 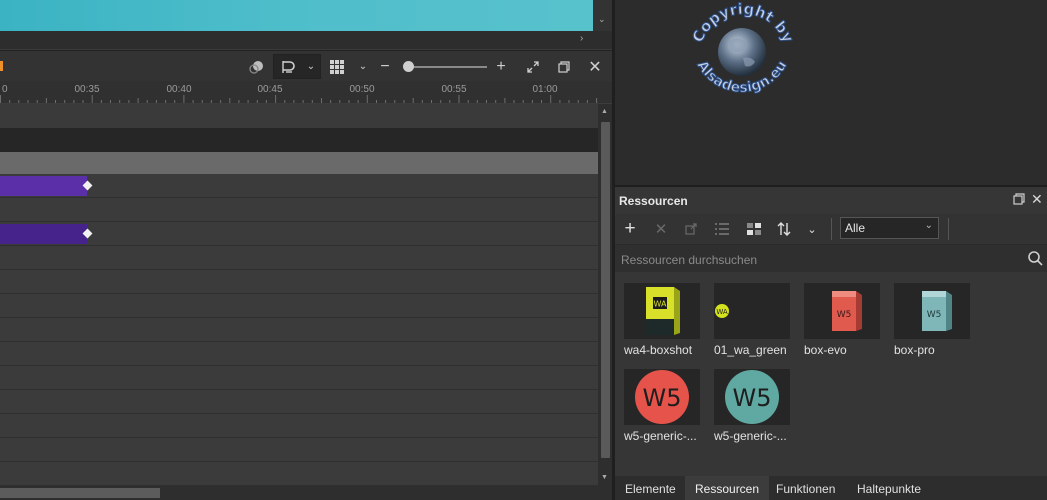 What do you see at coordinates (179, 89) in the screenshot?
I see `ruler-label: 00:40` at bounding box center [179, 89].